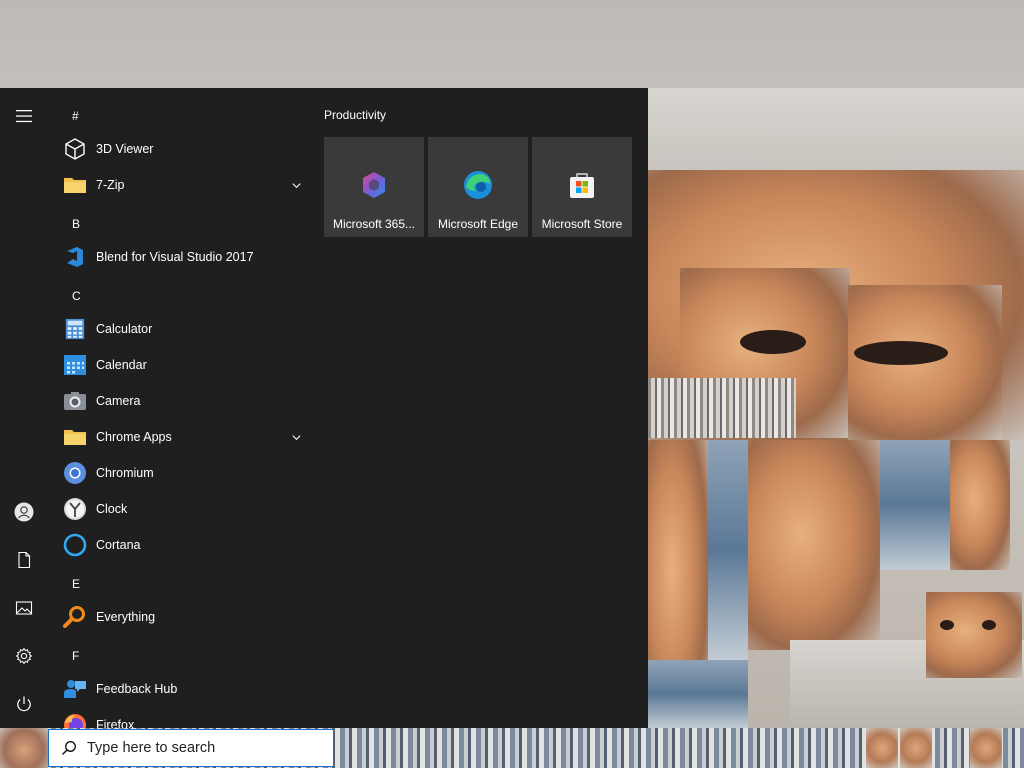 The width and height of the screenshot is (1024, 768). What do you see at coordinates (75, 720) in the screenshot?
I see `firefox-icon` at bounding box center [75, 720].